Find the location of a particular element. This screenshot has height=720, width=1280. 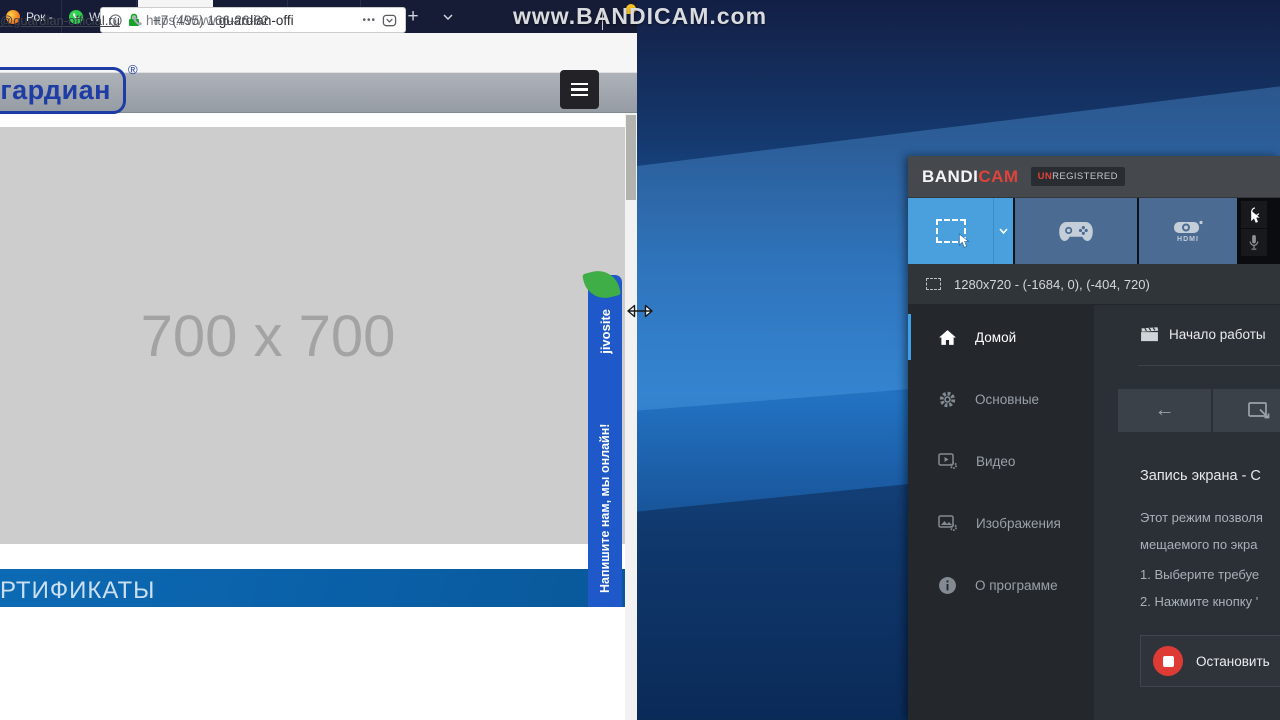

description-line: Этот режим позволя is located at coordinates (1201, 517).